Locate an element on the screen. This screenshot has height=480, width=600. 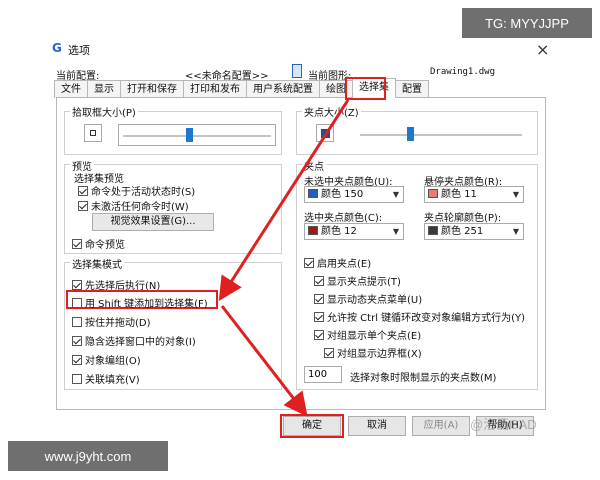
annotation-arrows is located at coordinates (284, 258).